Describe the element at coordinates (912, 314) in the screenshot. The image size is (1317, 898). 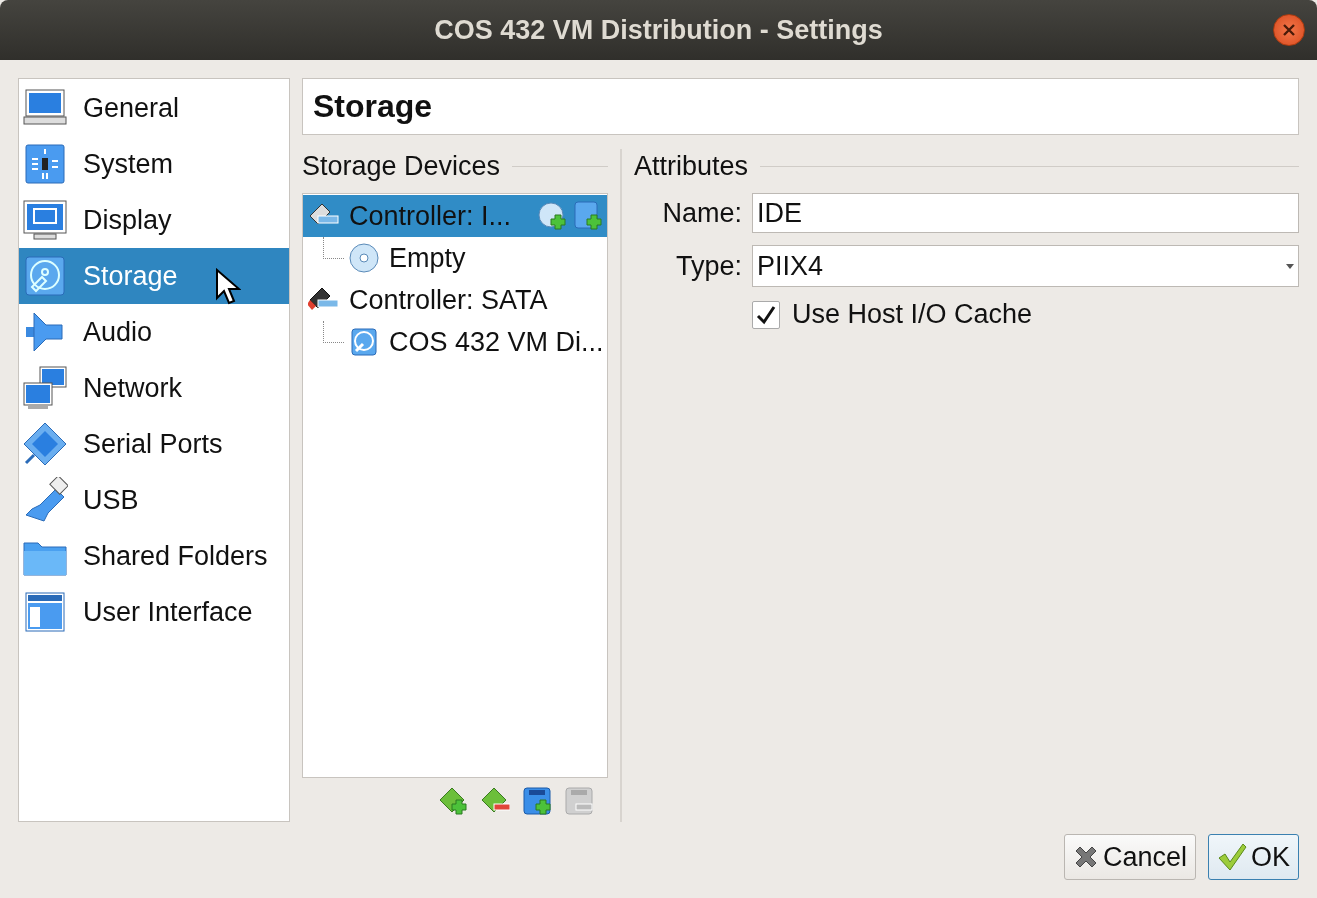
I see `checkbox-label: Use Host I/O Cache` at that location.